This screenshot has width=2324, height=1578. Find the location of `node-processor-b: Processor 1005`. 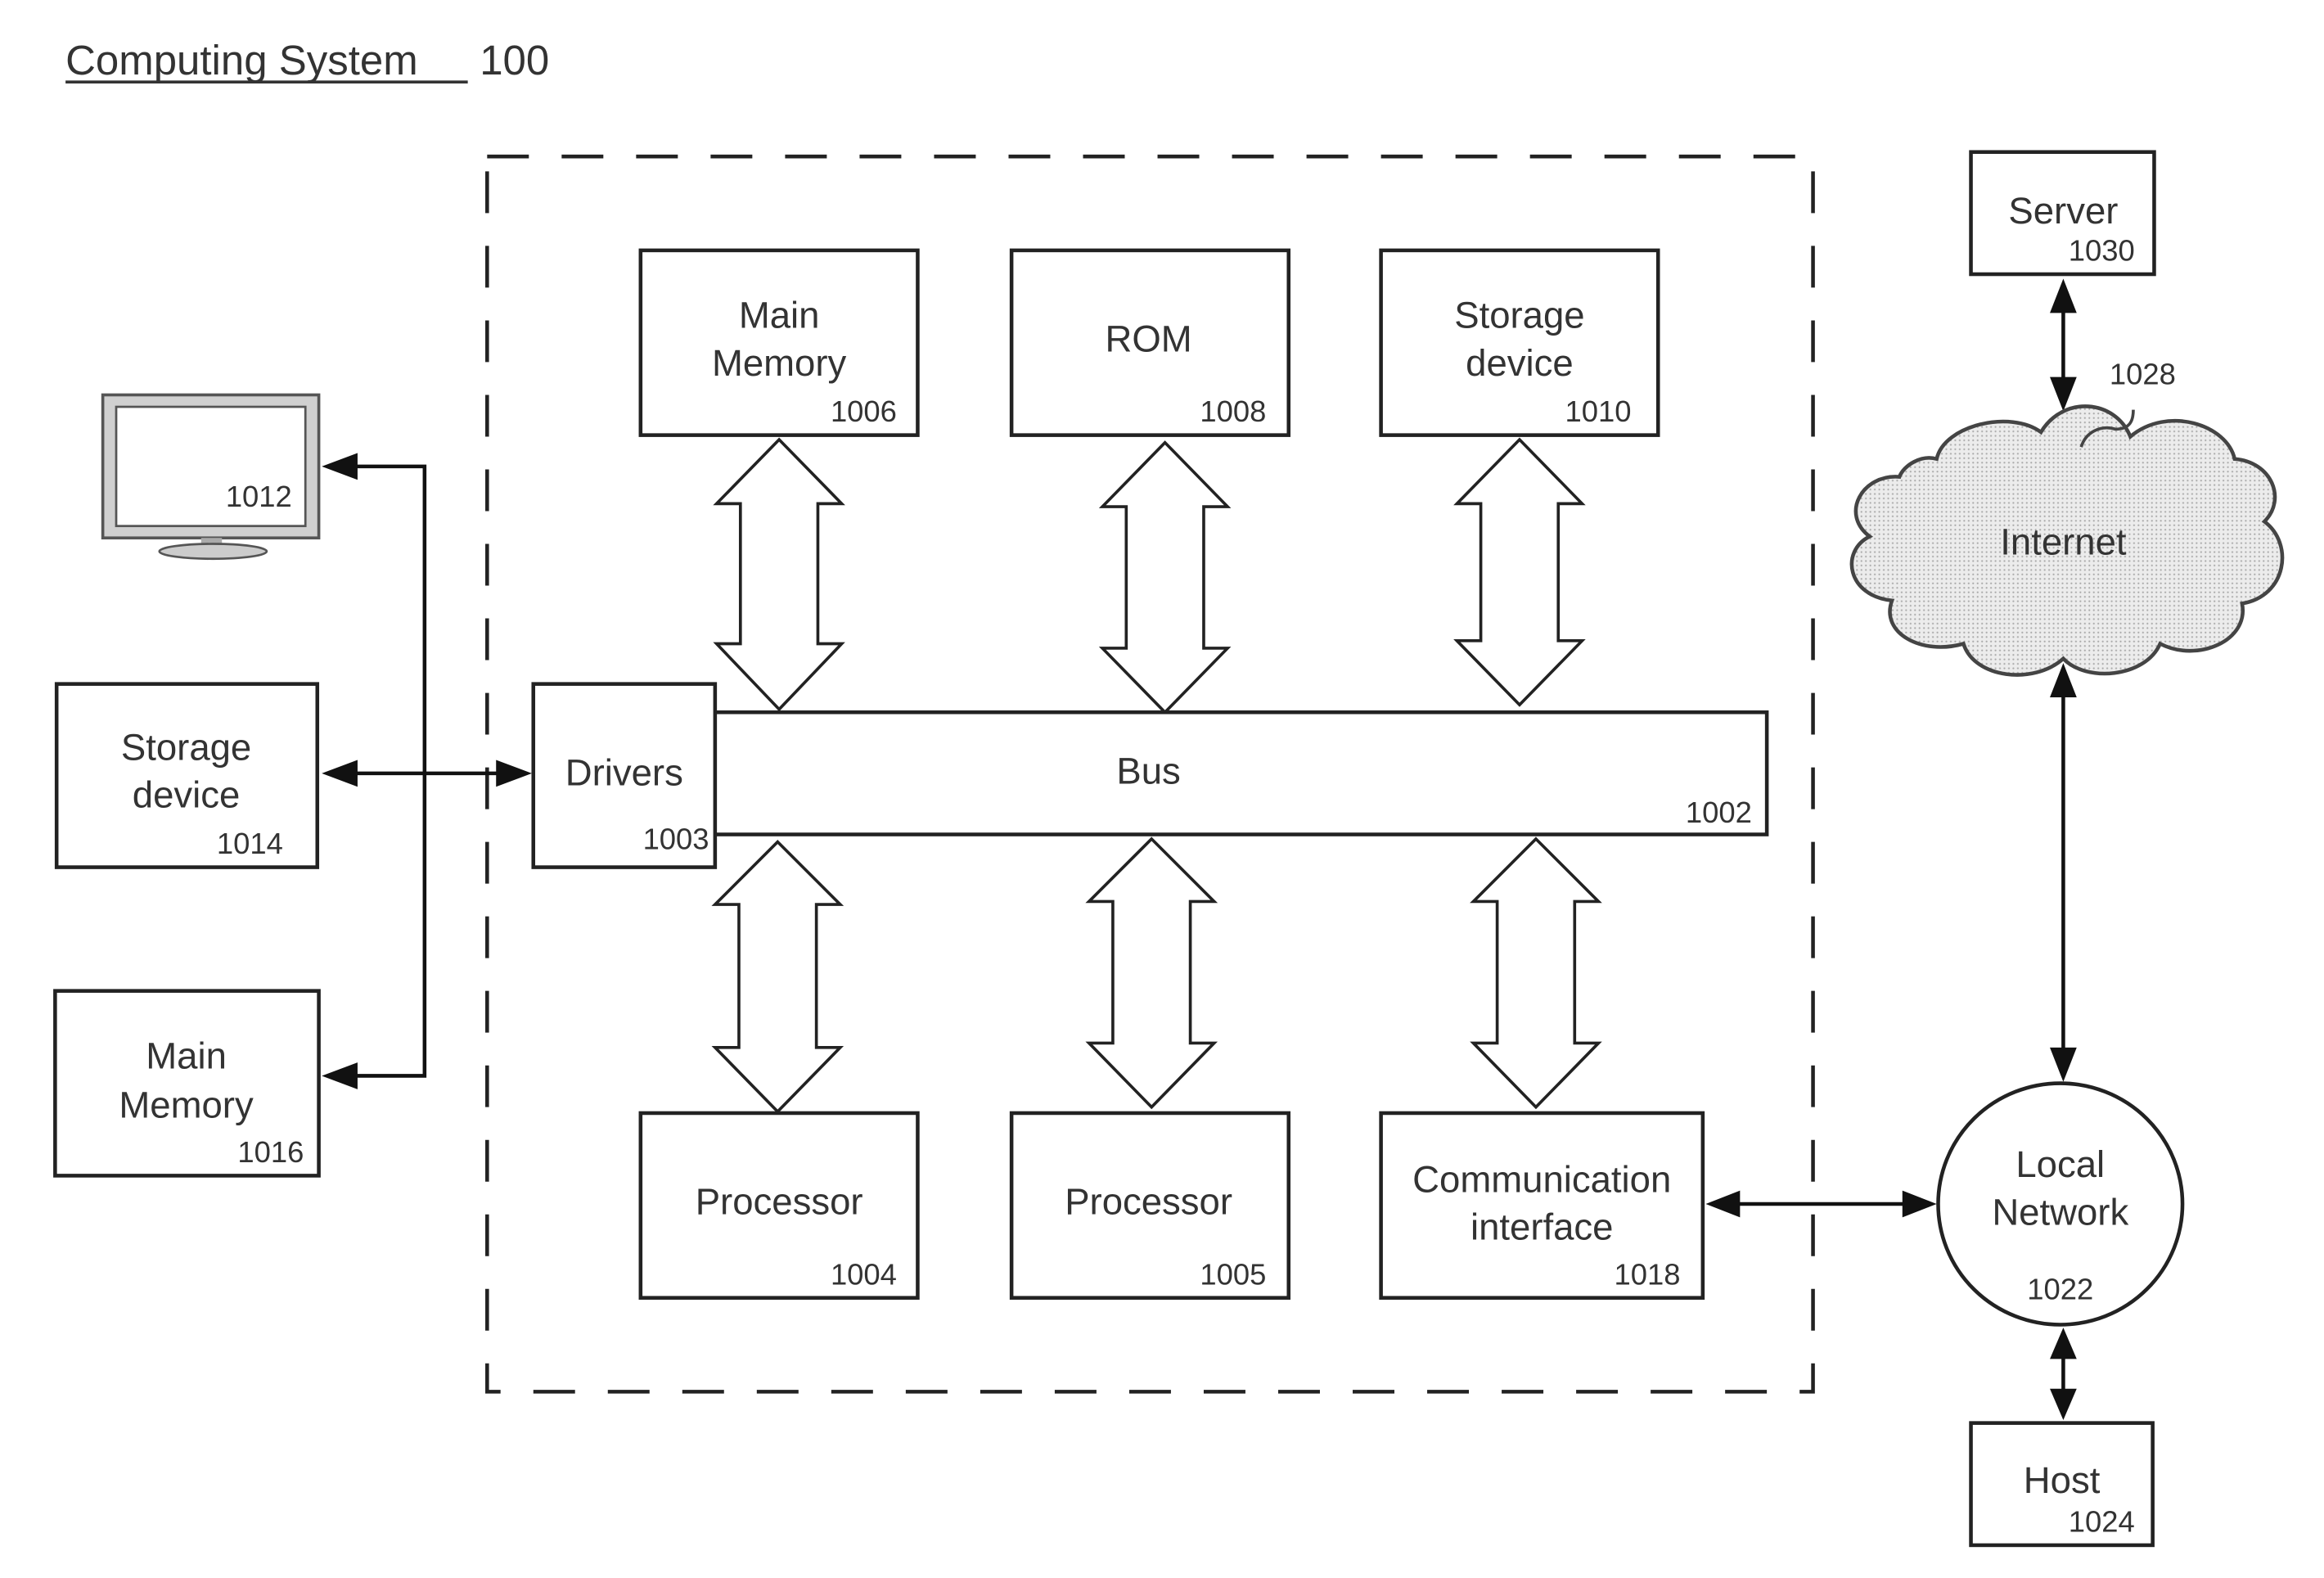

node-processor-b: Processor 1005 is located at coordinates (1150, 1205).